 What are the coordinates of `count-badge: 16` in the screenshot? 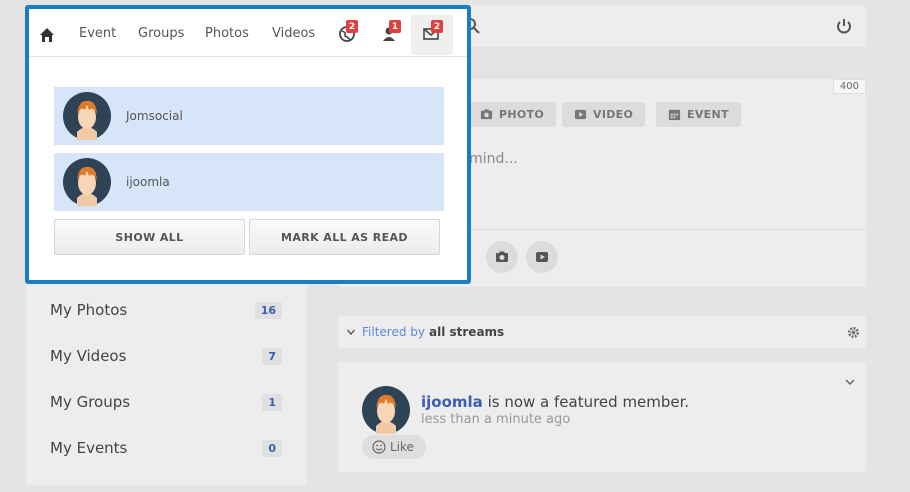 It's located at (268, 310).